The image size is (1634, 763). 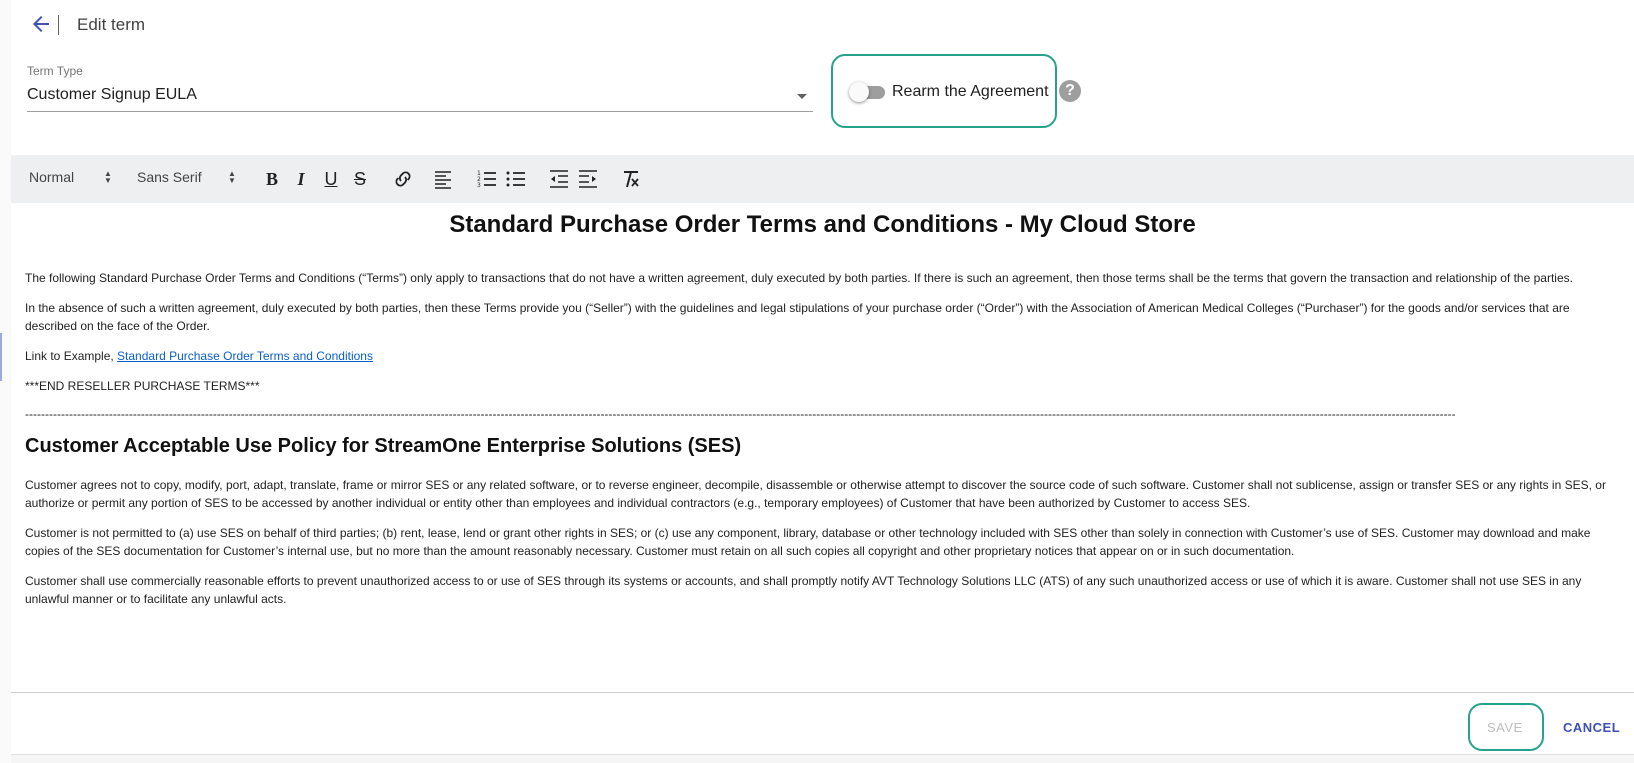 I want to click on text-size-value: Normal, so click(x=52, y=177).